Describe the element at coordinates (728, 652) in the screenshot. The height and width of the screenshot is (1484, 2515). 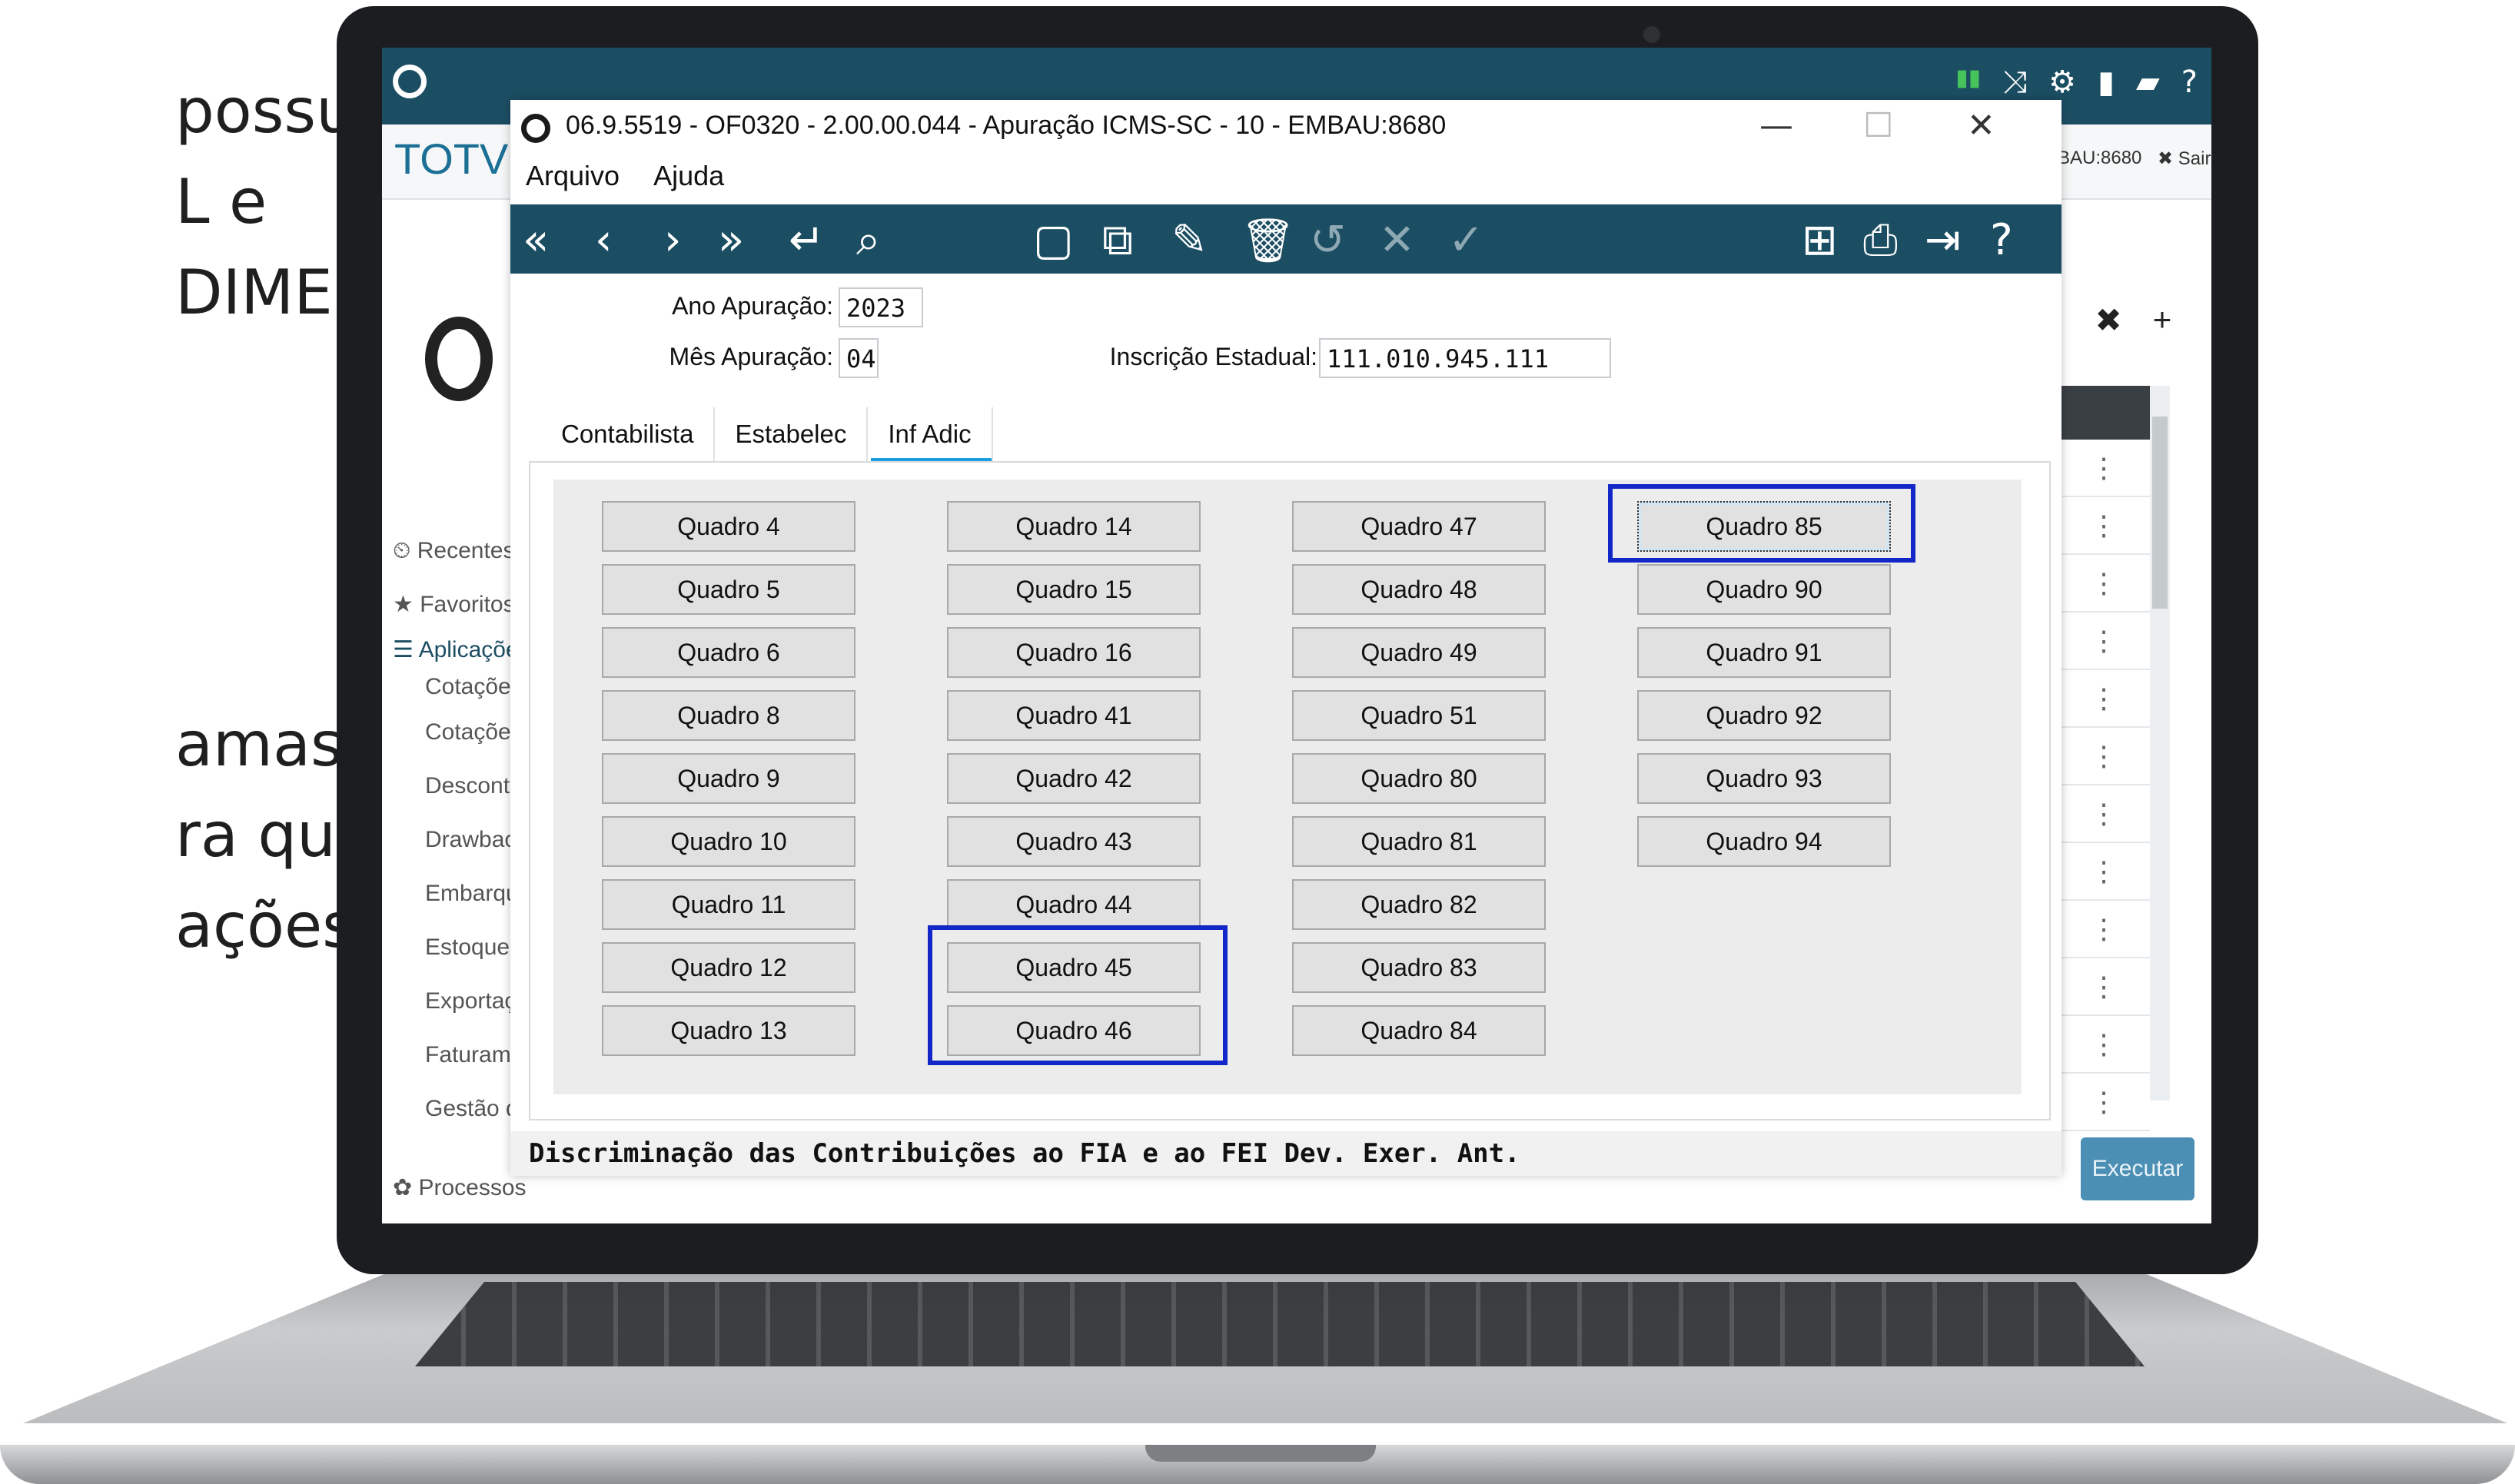
I see `quadro-6-button: Quadro 6` at that location.